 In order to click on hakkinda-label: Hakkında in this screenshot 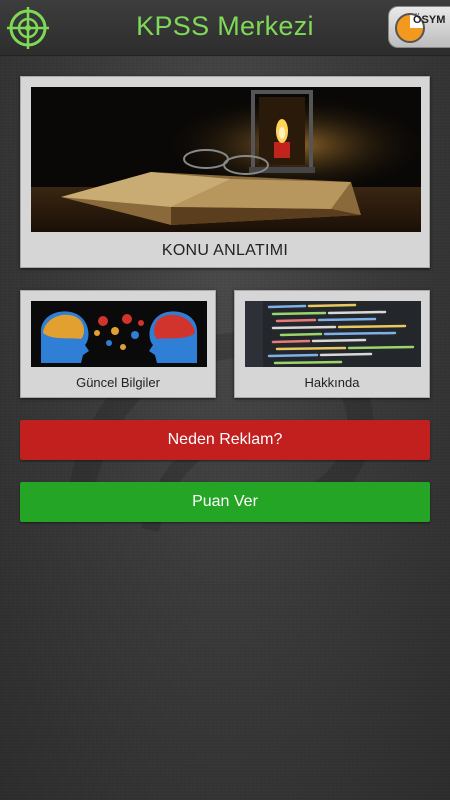, I will do `click(332, 382)`.